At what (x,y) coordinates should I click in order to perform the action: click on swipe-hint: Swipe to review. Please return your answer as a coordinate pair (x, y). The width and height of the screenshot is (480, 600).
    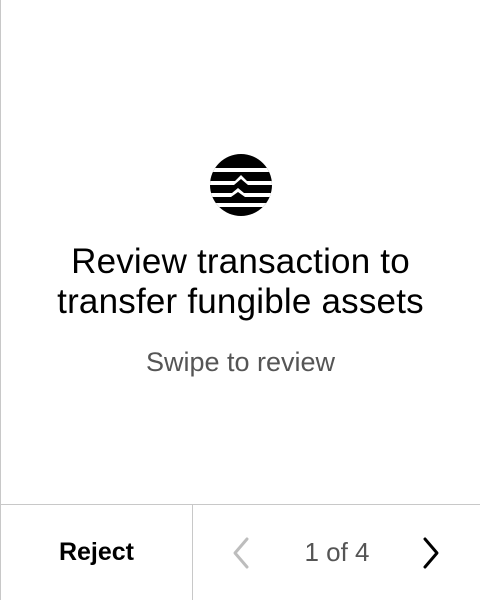
    Looking at the image, I should click on (240, 362).